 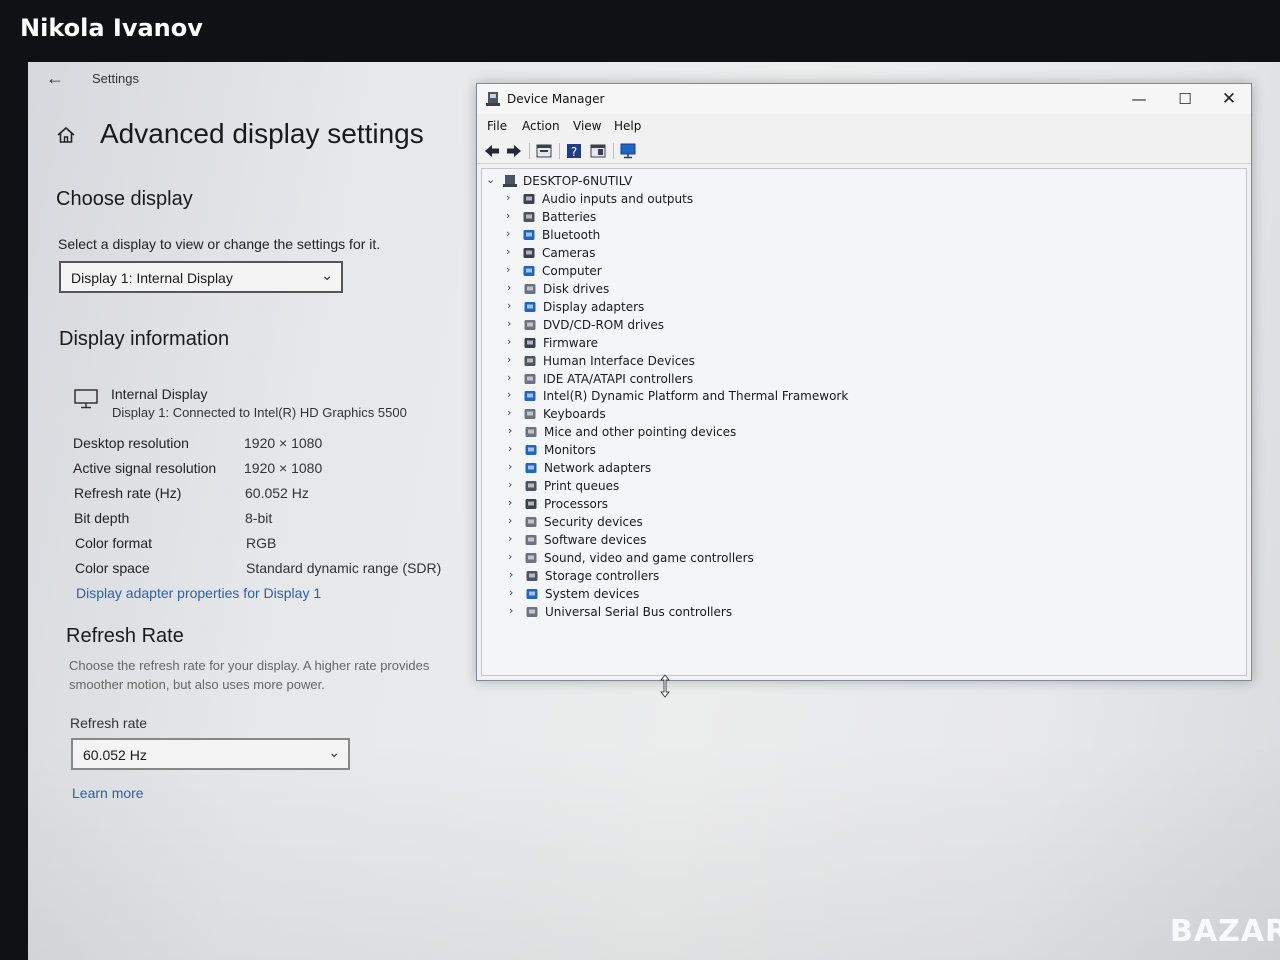 I want to click on device-category-label: Print queues, so click(x=582, y=486).